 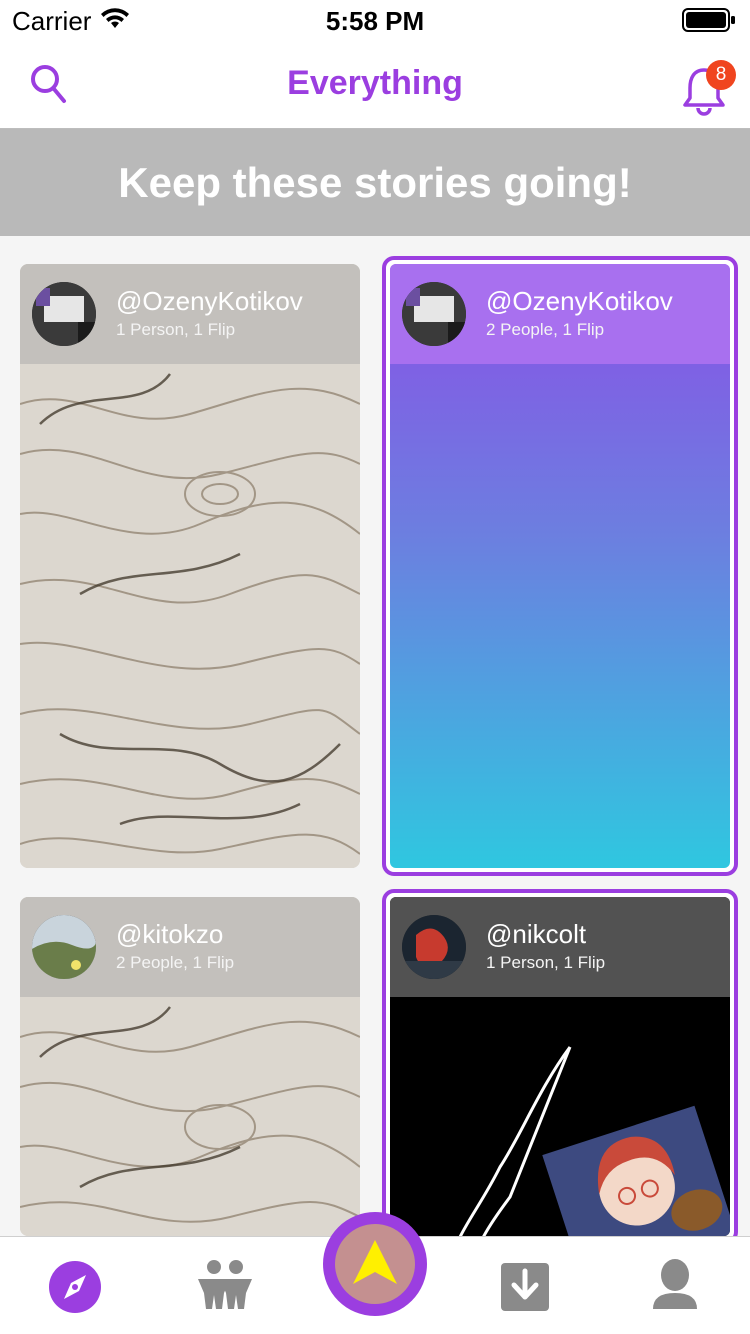 I want to click on notifications-button: 8, so click(x=710, y=88).